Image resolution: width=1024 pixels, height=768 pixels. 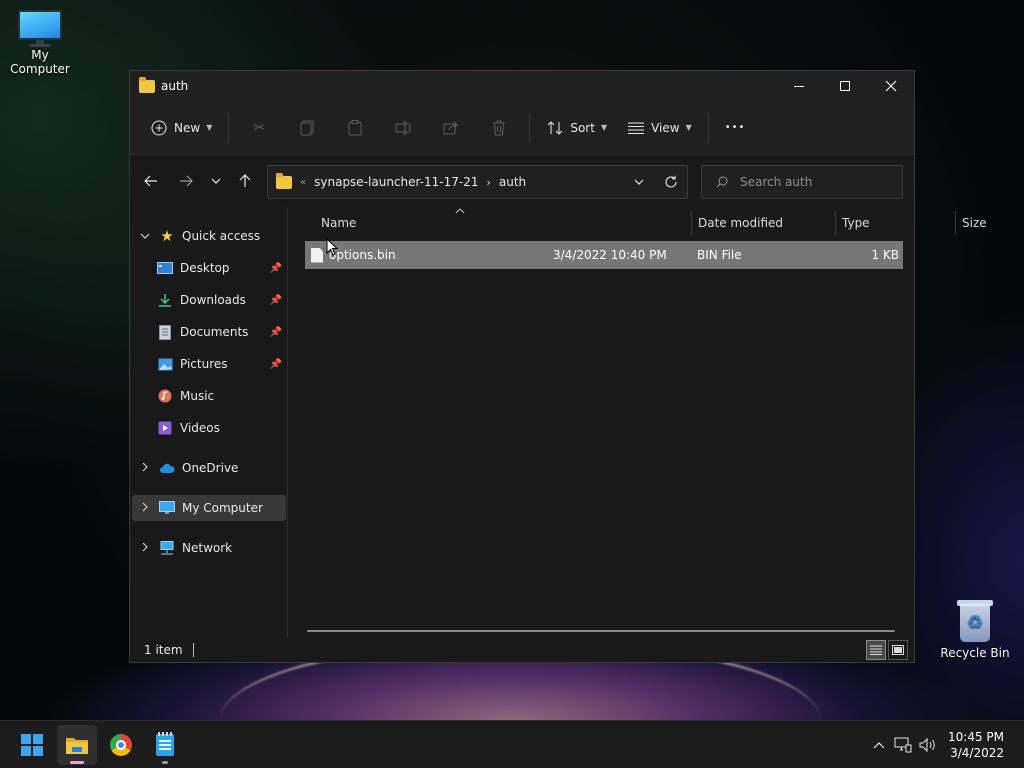 I want to click on breadcrumb-item: auth, so click(x=512, y=182).